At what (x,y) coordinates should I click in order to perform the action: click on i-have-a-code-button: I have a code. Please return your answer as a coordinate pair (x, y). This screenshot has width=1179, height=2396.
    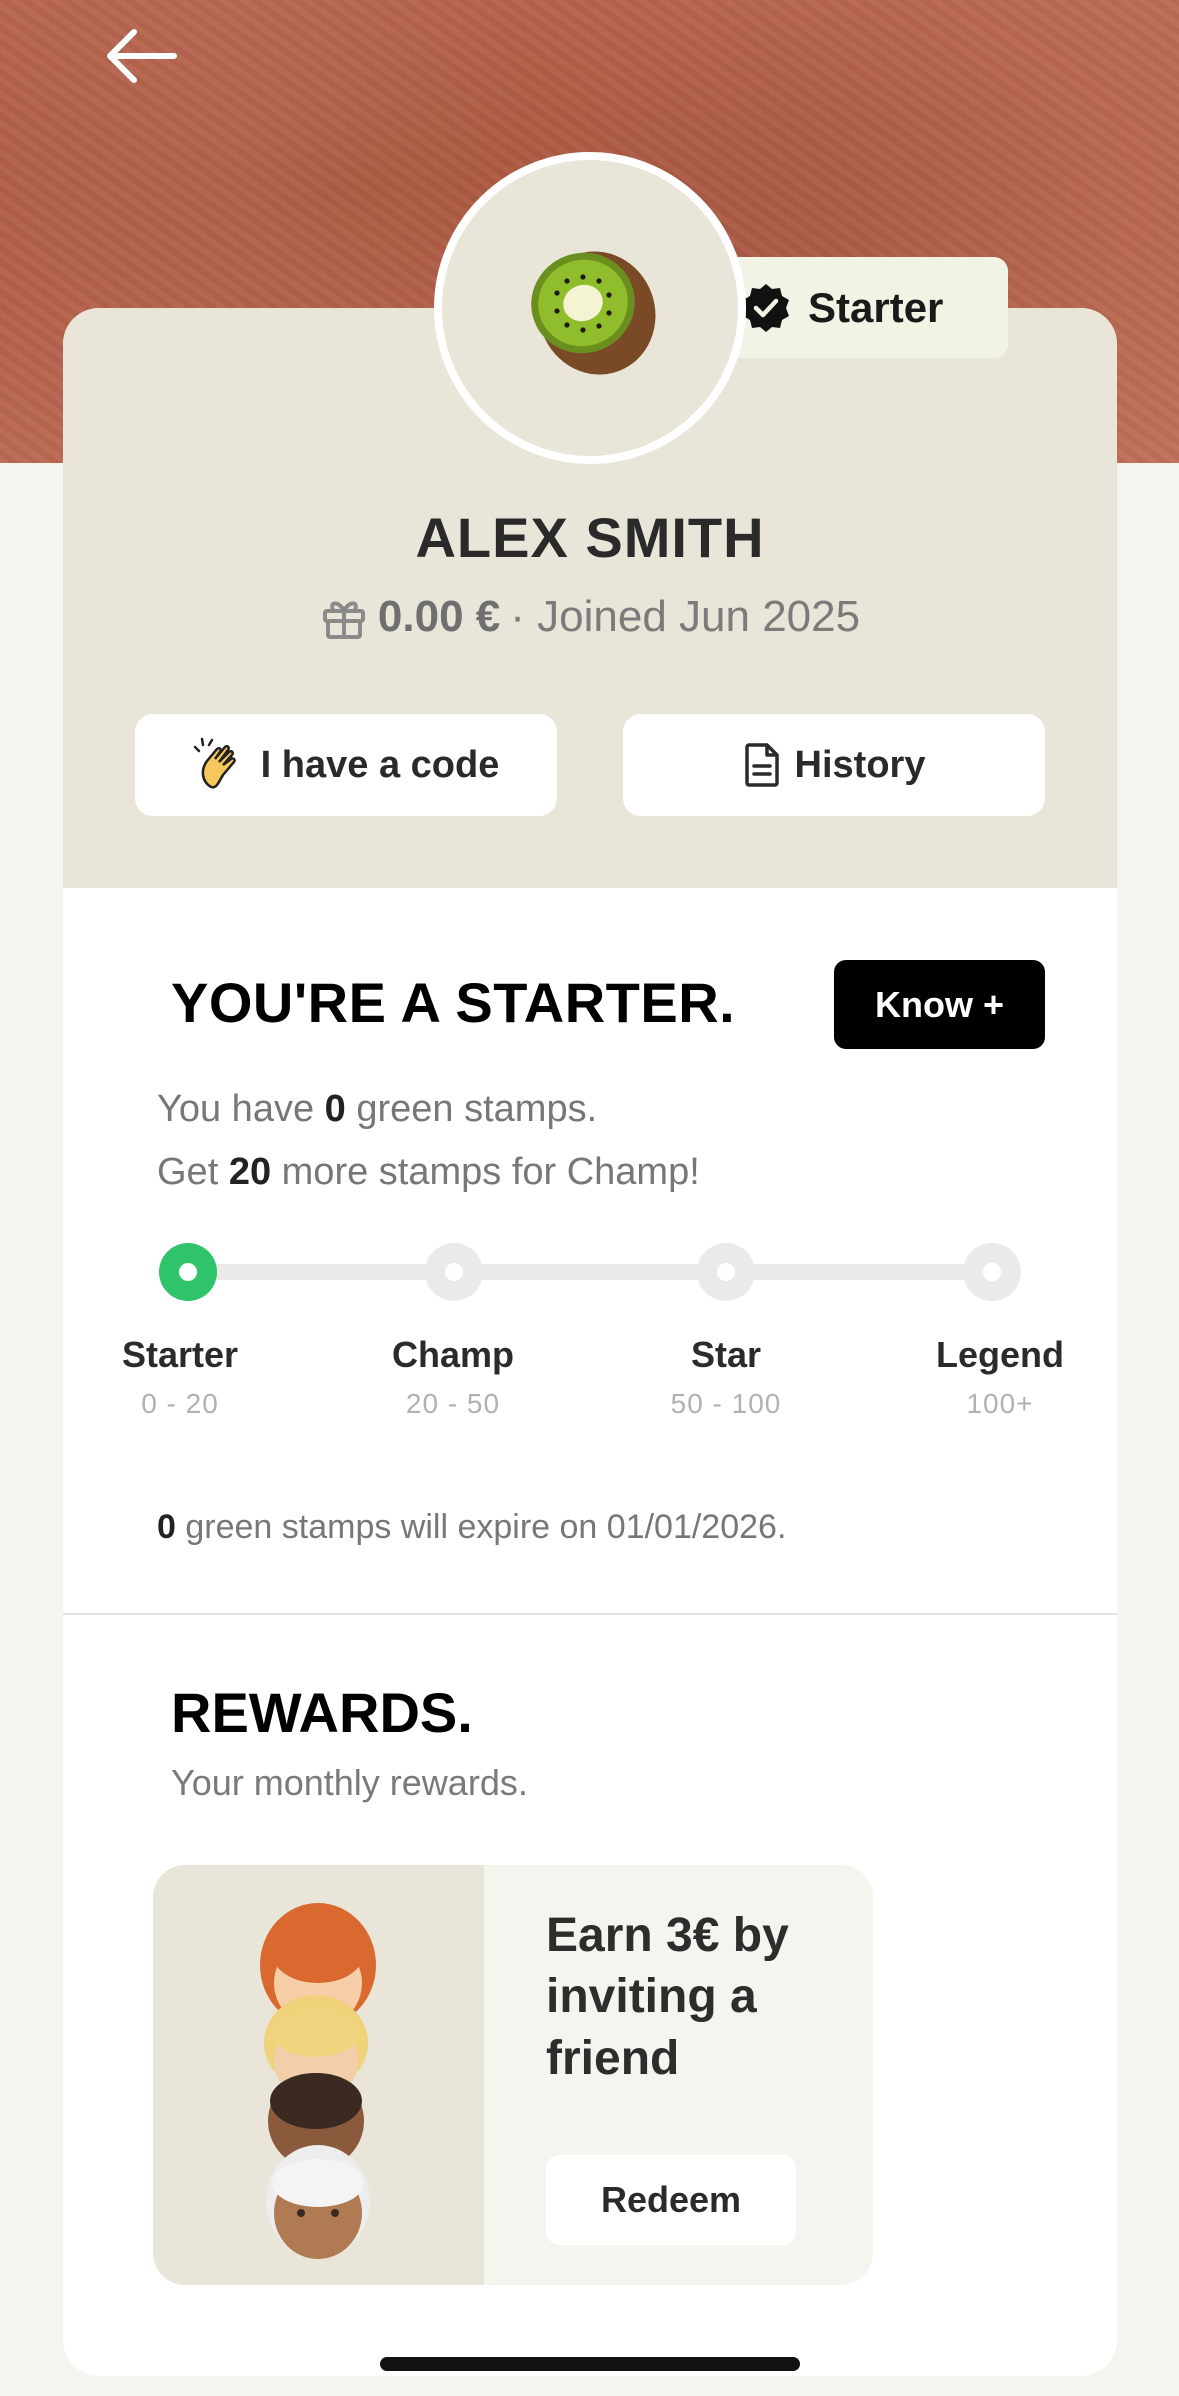
    Looking at the image, I should click on (346, 765).